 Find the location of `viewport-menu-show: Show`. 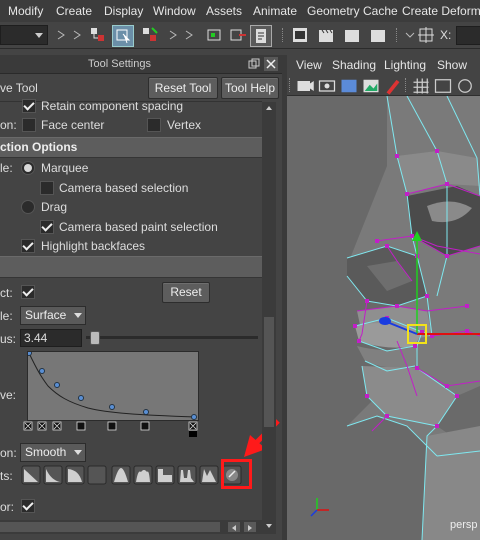

viewport-menu-show: Show is located at coordinates (452, 65).